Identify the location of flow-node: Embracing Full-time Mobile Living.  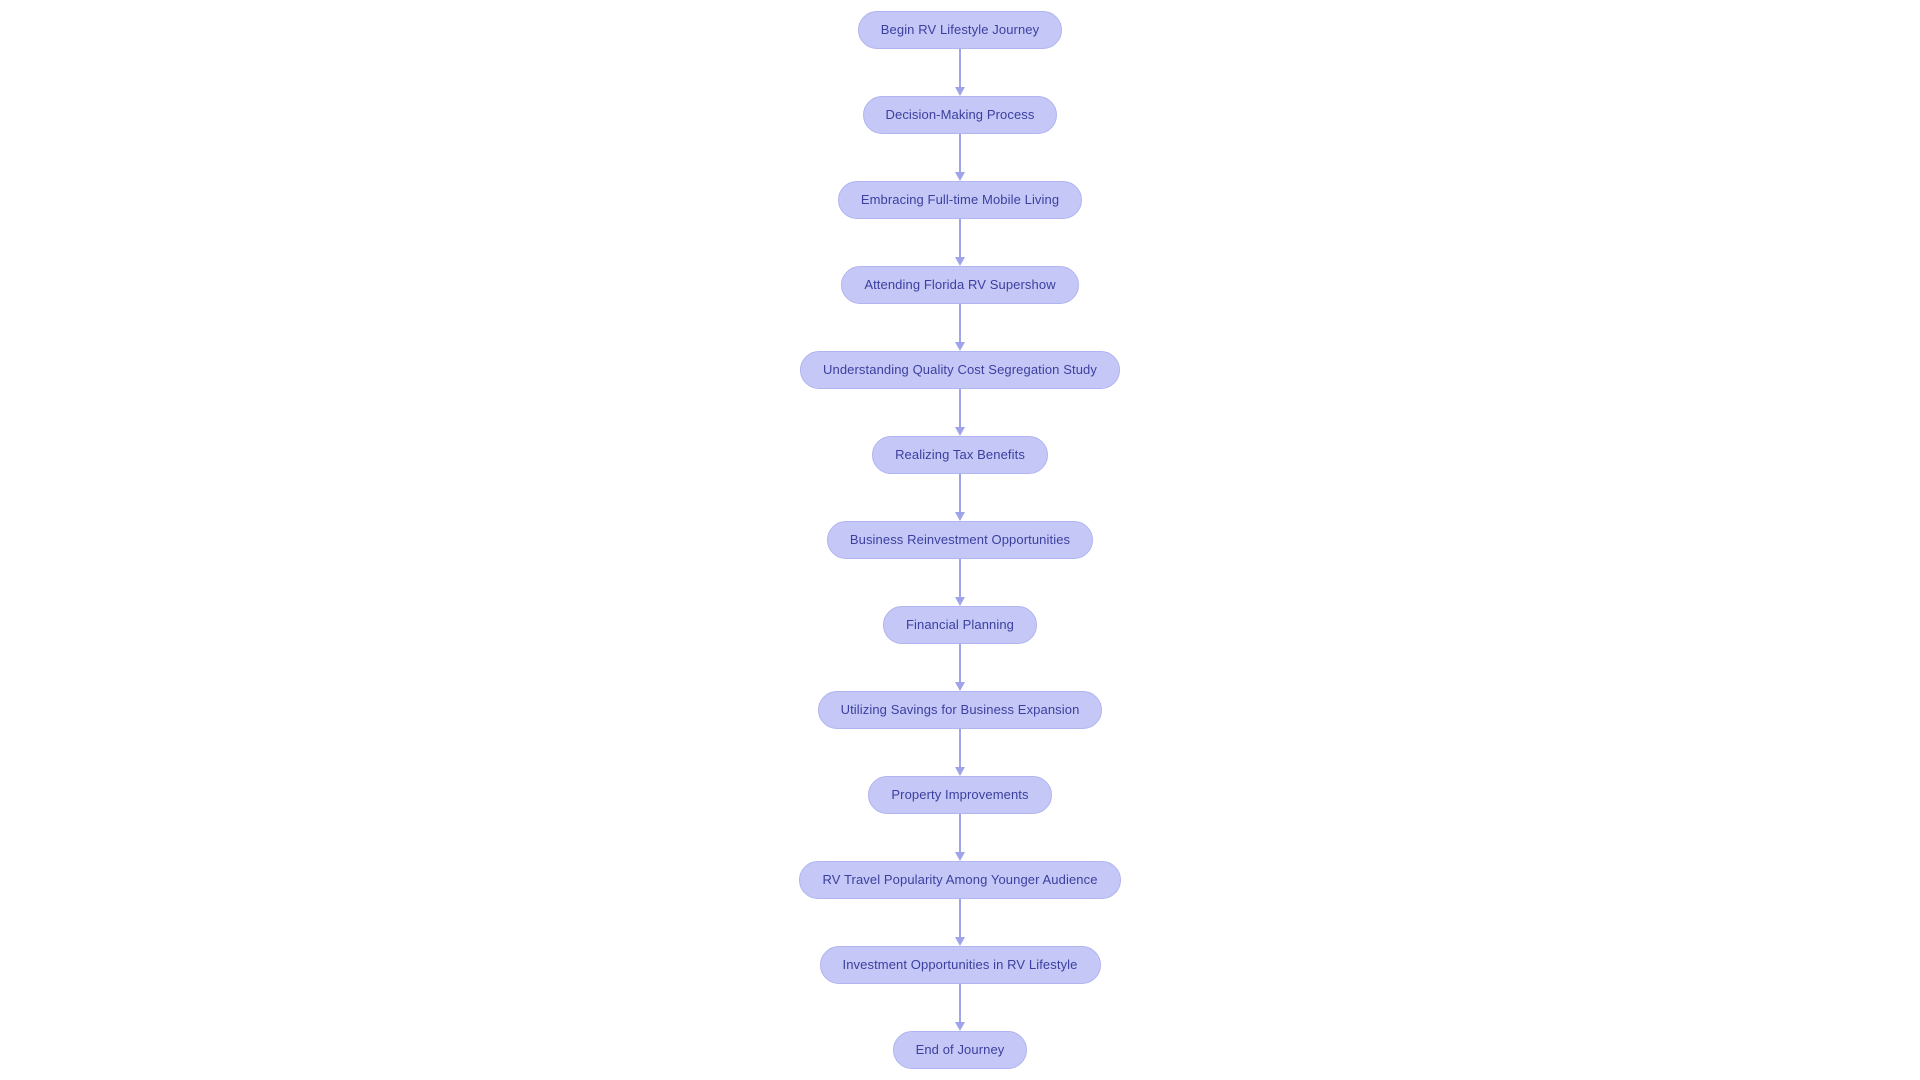
(960, 200).